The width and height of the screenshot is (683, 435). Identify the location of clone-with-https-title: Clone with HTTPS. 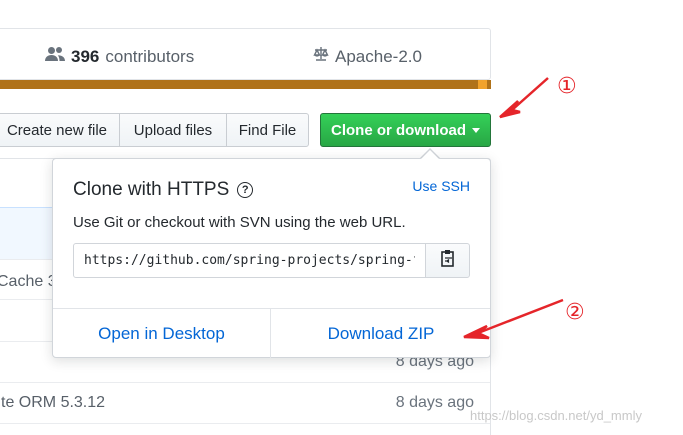
(151, 189).